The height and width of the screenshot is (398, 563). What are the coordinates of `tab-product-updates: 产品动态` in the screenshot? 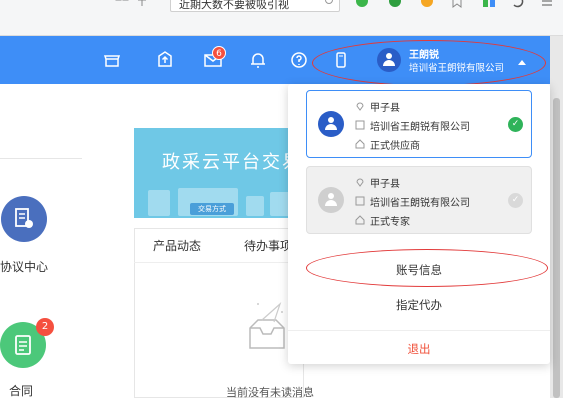 It's located at (177, 245).